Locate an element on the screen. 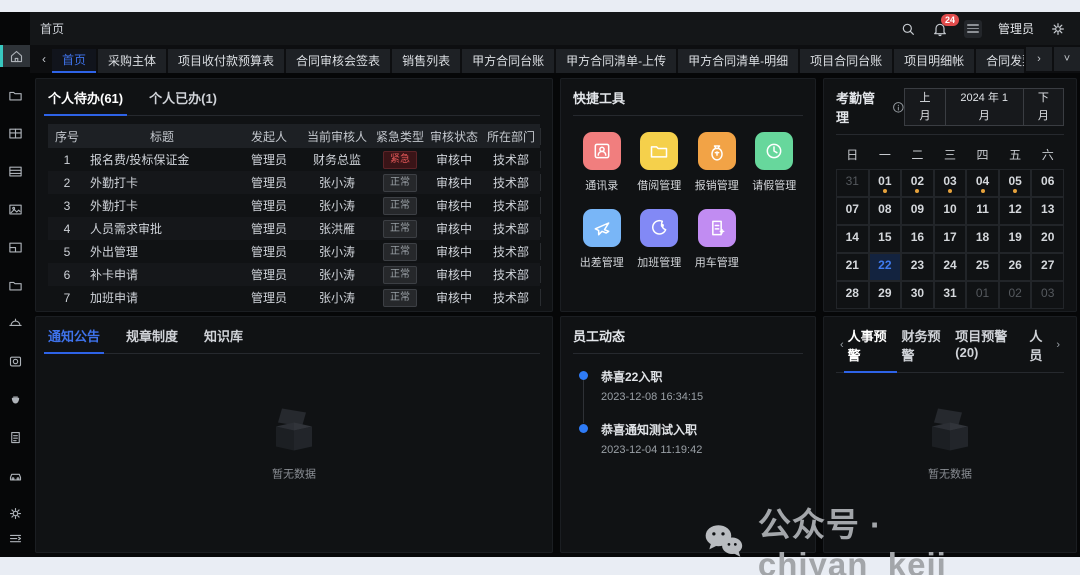  nav-tab: 合同发票 is located at coordinates (1000, 61).